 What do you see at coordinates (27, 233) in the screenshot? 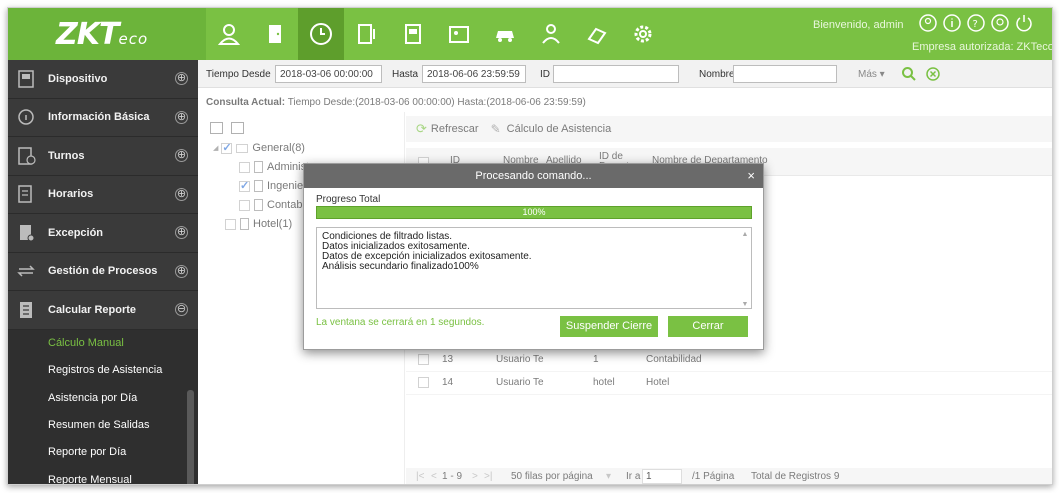
I see `exception-icon` at bounding box center [27, 233].